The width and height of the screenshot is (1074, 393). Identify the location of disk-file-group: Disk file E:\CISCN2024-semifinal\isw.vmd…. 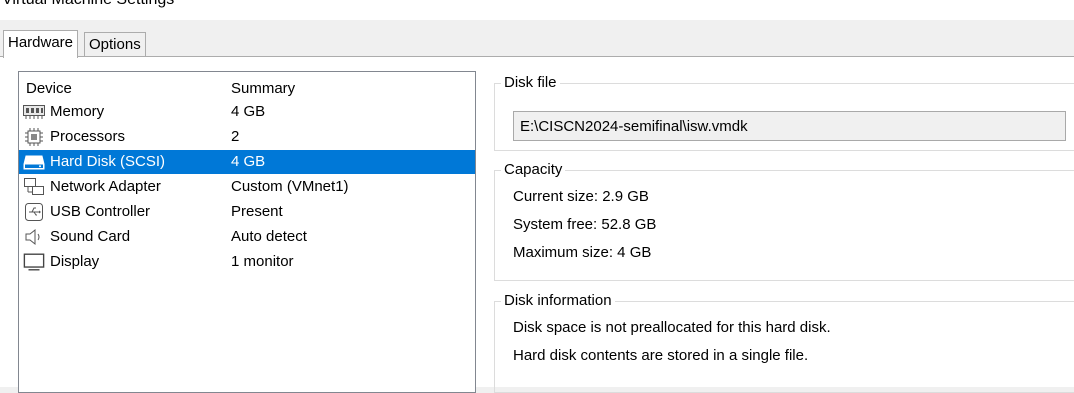
(784, 112).